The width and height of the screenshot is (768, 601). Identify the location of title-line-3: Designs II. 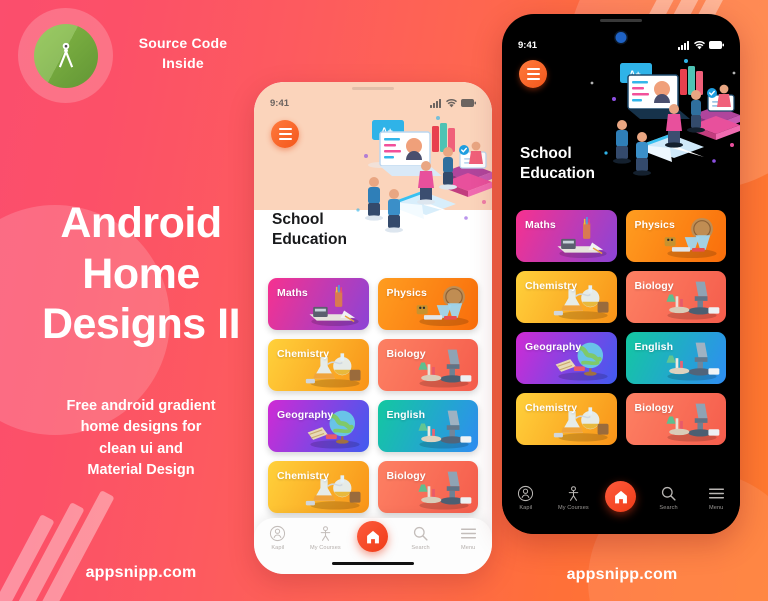
(141, 324).